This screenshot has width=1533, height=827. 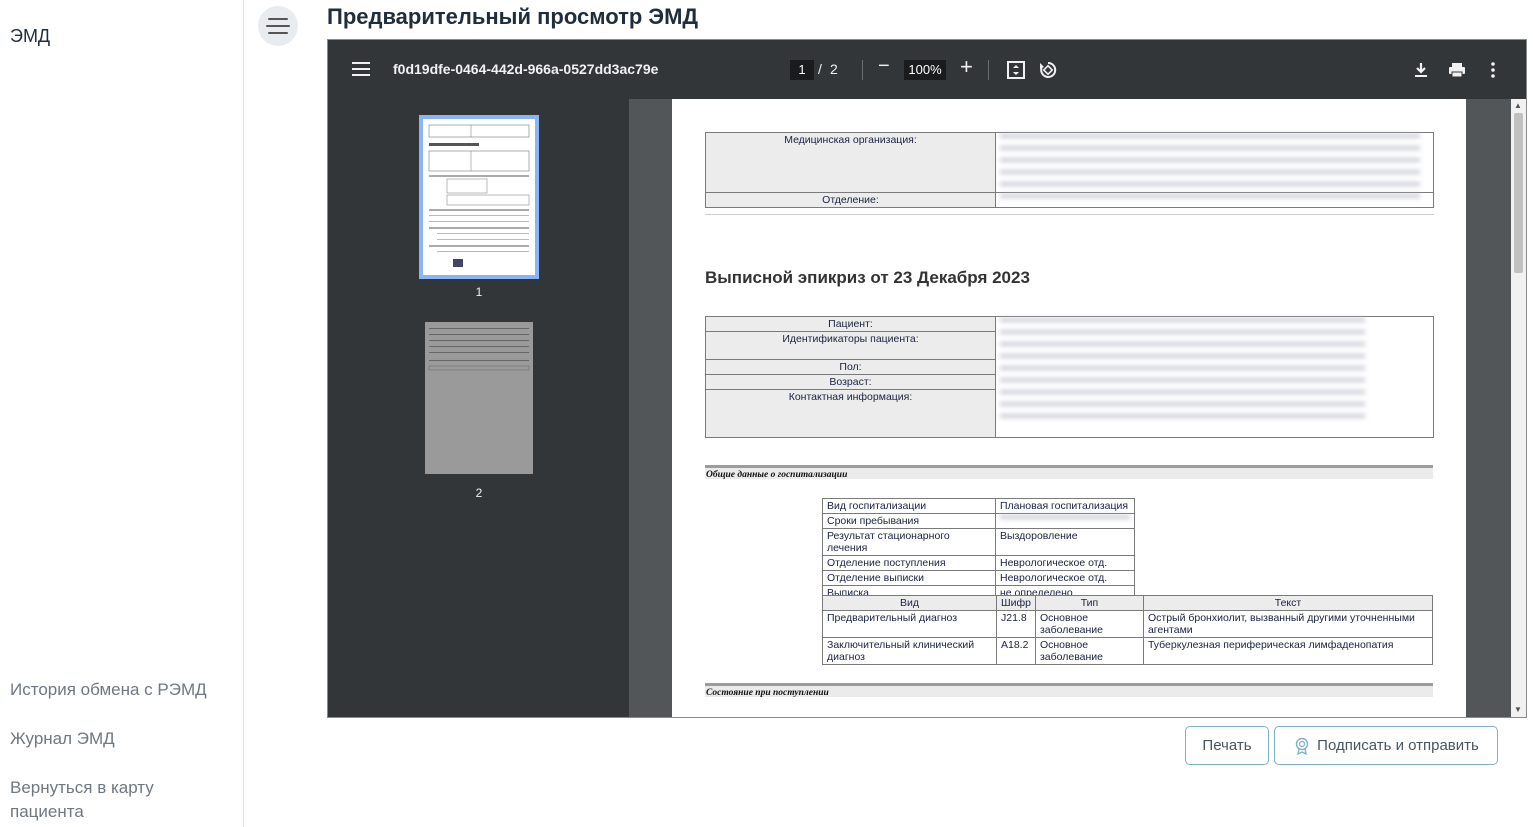 I want to click on sidebar-title: ЭМД, so click(x=30, y=36).